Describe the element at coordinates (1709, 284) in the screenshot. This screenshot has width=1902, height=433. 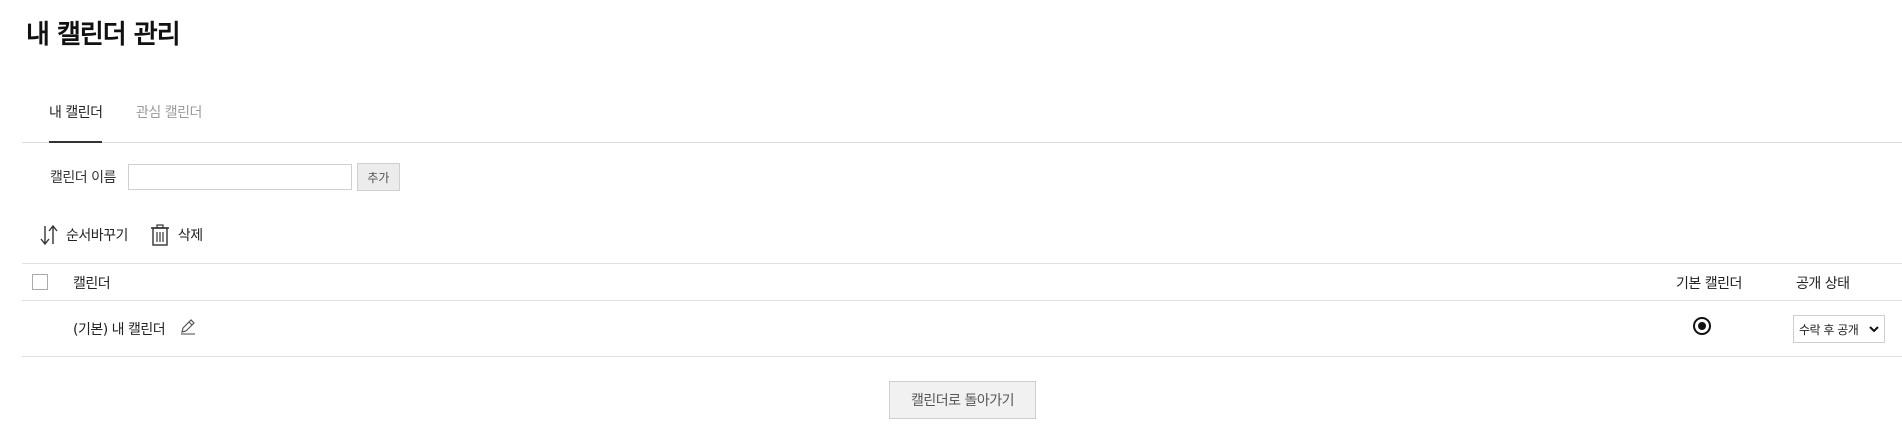
I see `header-default-calendar: 기본 캘린더` at that location.